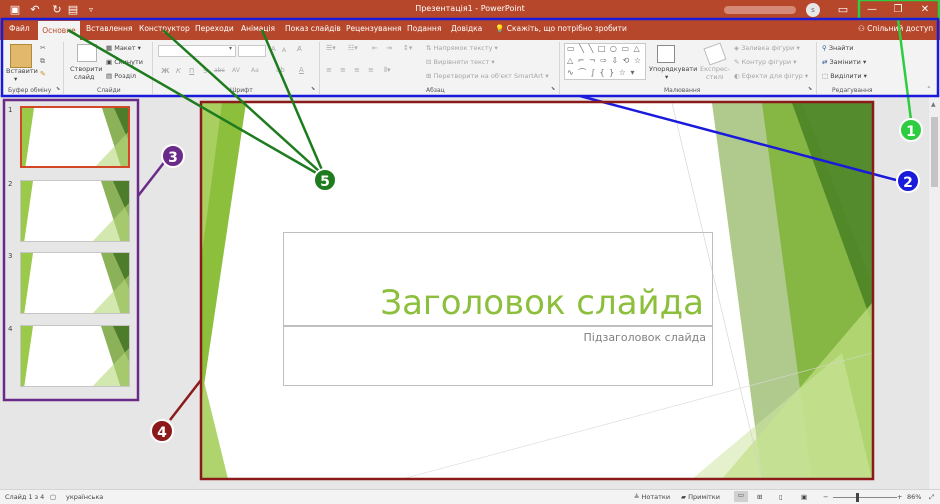  Describe the element at coordinates (929, 90) in the screenshot. I see `collapse-ribbon-icon: ˄` at that location.